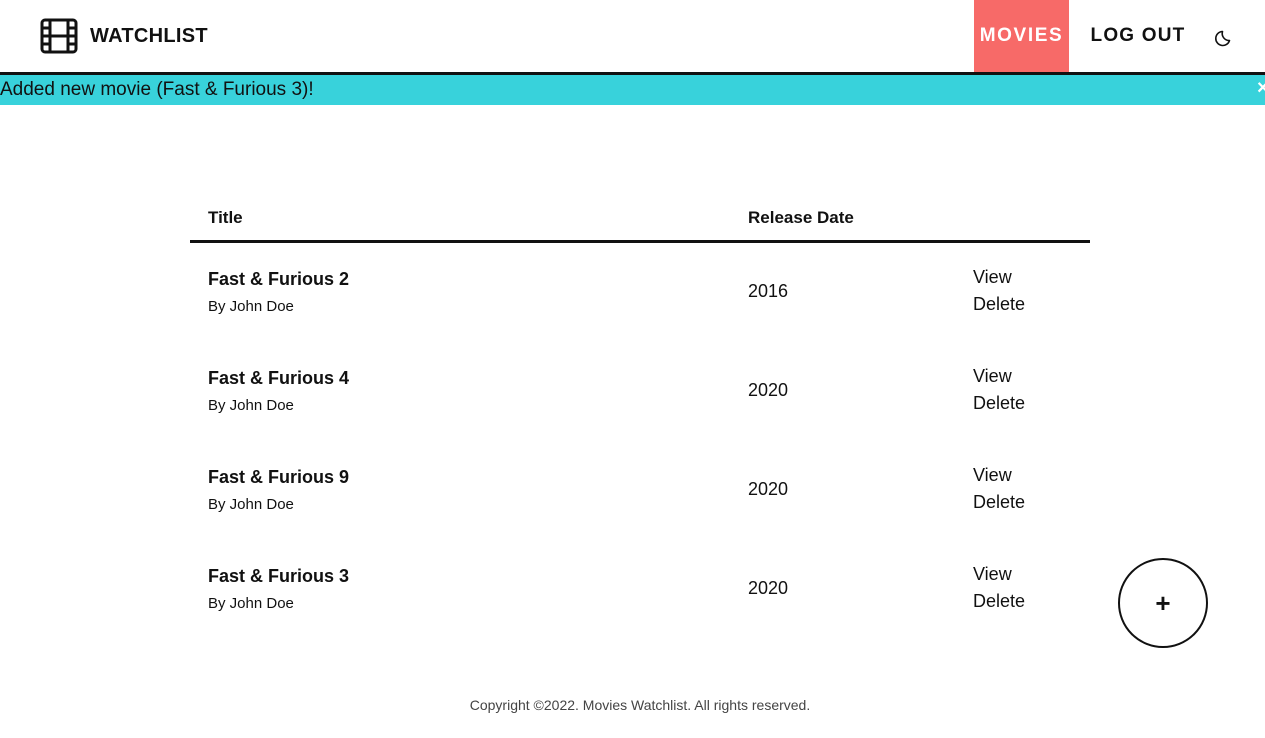 The width and height of the screenshot is (1265, 738). What do you see at coordinates (640, 219) in the screenshot?
I see `table-header: Title Release Date` at bounding box center [640, 219].